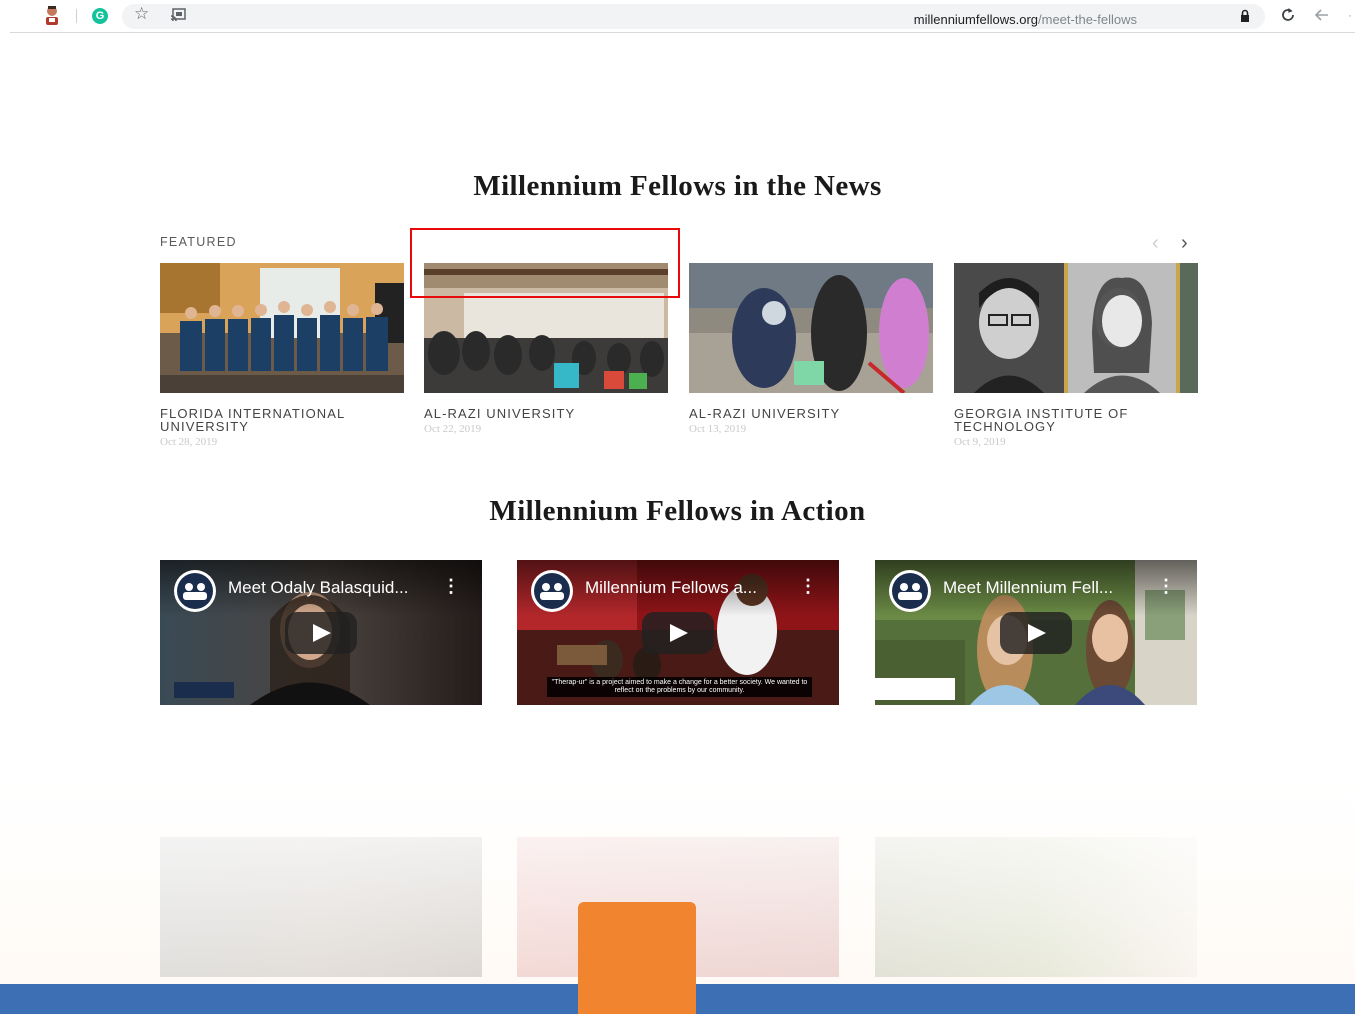 Image resolution: width=1355 pixels, height=1014 pixels. Describe the element at coordinates (282, 420) in the screenshot. I see `news-card-school: FLORIDA INTERNATIONAL UNIVERSITY` at that location.